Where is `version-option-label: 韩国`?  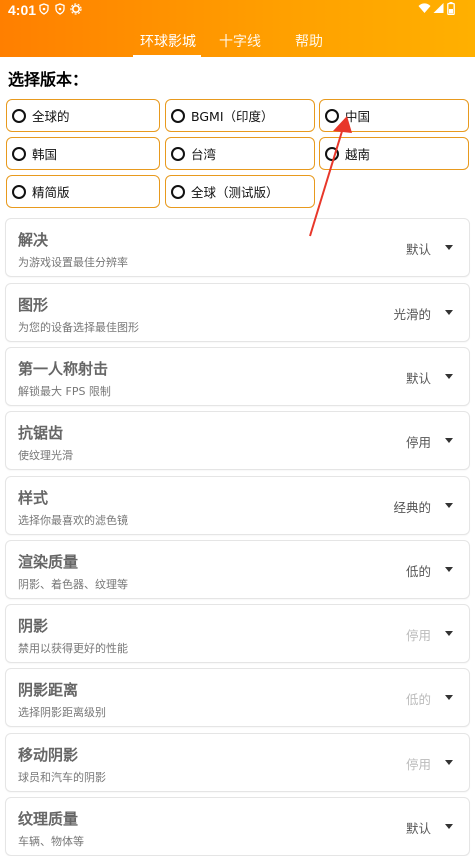 version-option-label: 韩国 is located at coordinates (45, 154).